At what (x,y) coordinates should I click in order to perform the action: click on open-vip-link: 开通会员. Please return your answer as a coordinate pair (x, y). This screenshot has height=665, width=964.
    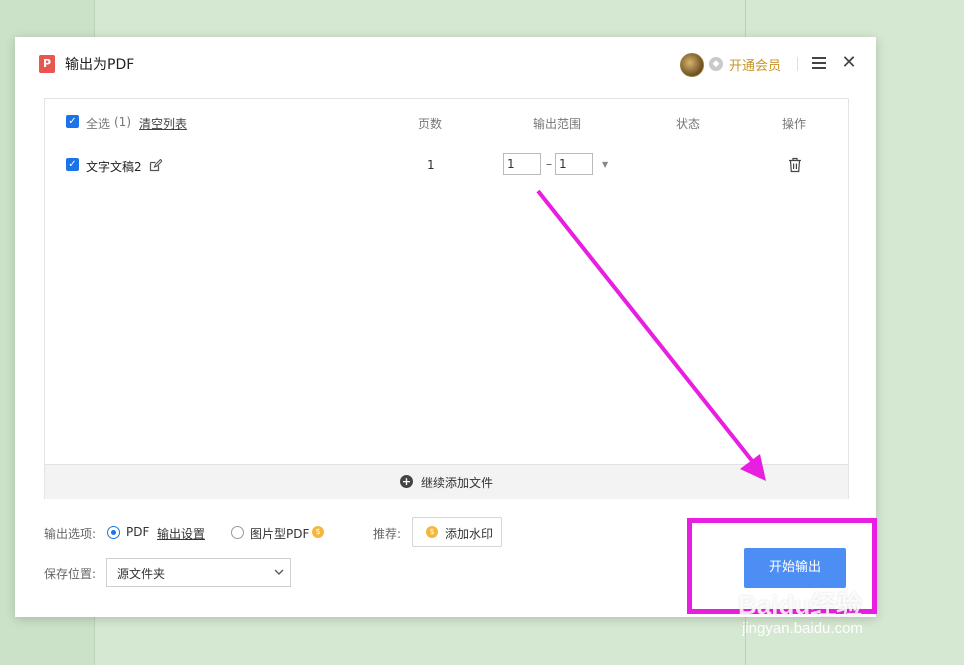
    Looking at the image, I should click on (755, 64).